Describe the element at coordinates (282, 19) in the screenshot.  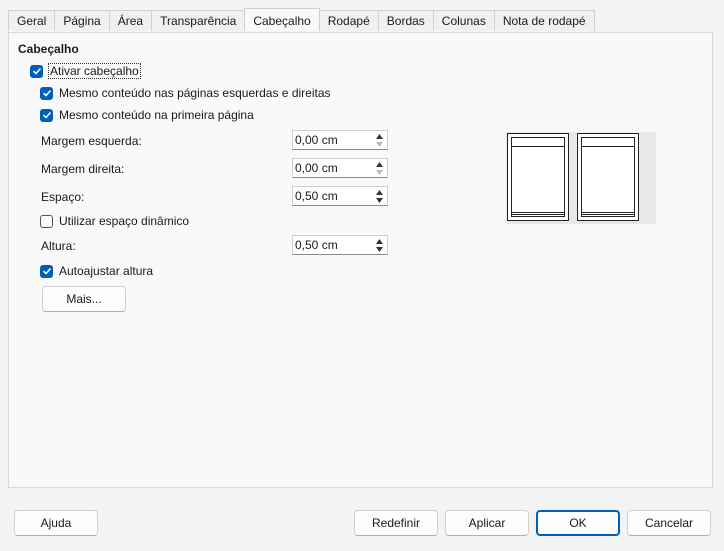
I see `tab-cabecalho: Cabeçalho` at that location.